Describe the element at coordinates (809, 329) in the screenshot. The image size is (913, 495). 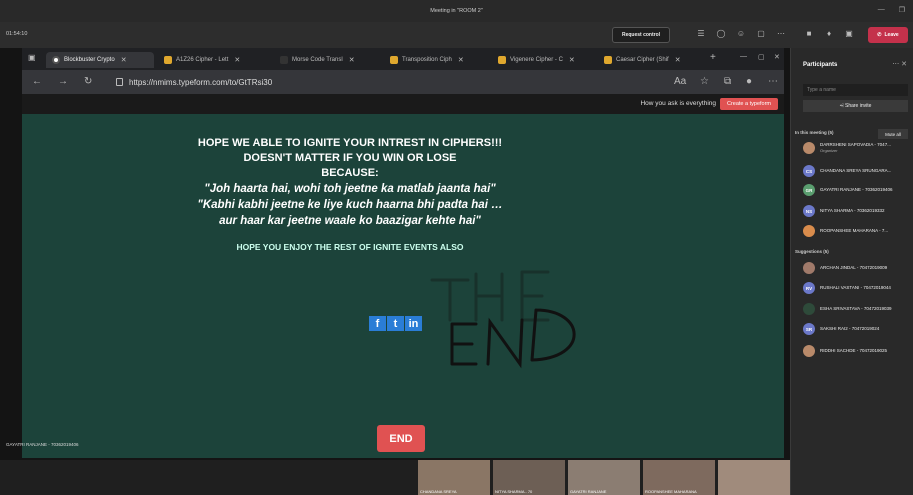
I see `avatar: SR` at that location.